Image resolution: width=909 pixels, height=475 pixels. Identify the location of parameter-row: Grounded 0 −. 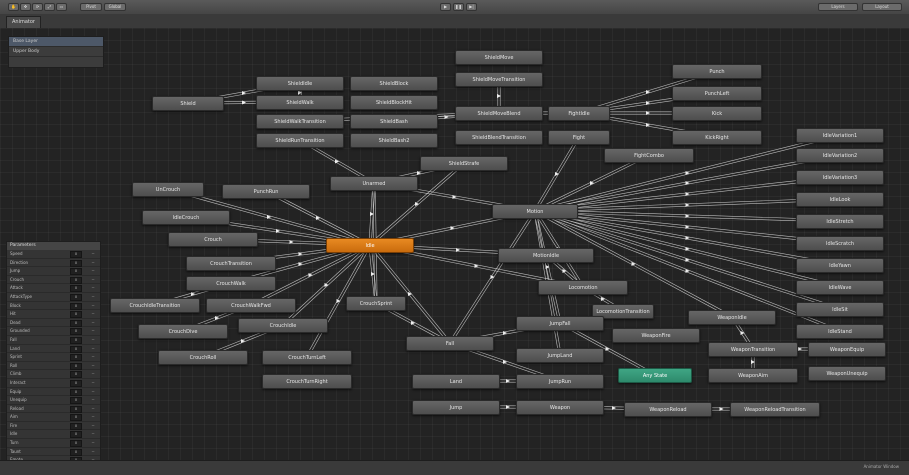
(53, 331).